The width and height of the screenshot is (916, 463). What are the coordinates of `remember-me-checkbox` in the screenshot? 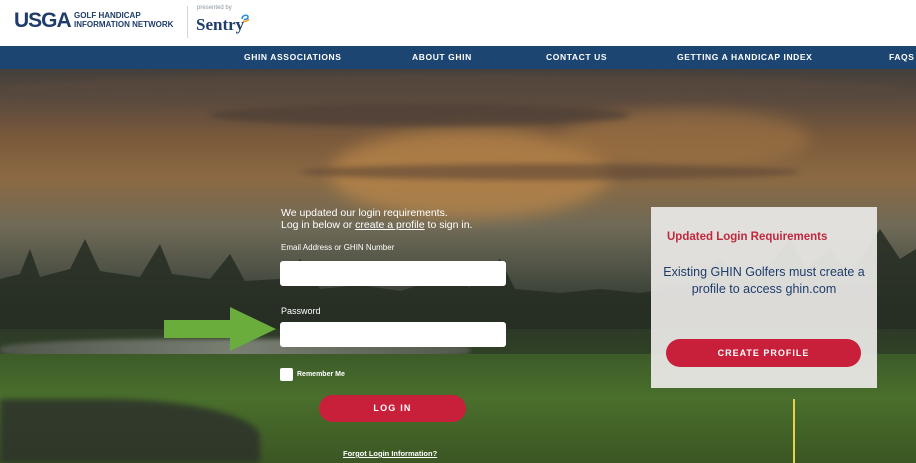 It's located at (286, 374).